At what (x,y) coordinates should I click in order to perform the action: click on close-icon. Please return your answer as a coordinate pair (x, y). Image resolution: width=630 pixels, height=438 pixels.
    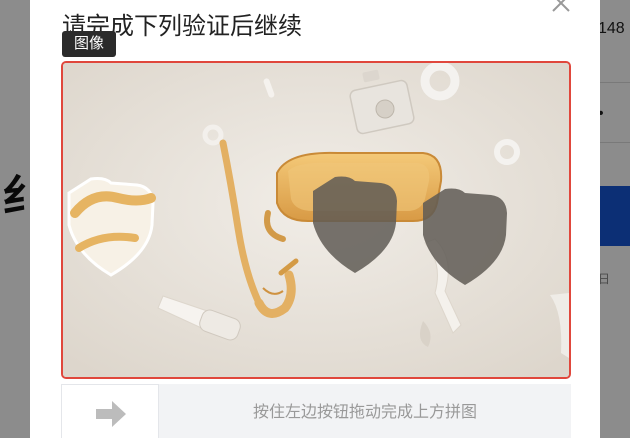
    Looking at the image, I should click on (561, 7).